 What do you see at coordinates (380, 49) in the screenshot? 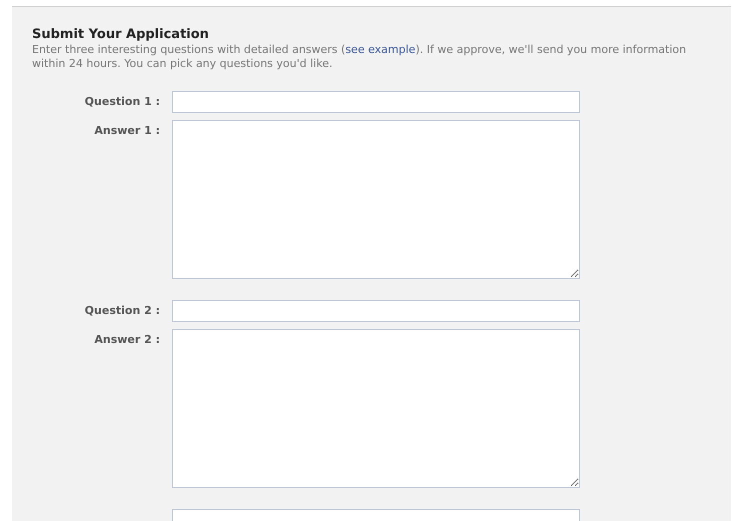
I see `see-example-link: see example` at bounding box center [380, 49].